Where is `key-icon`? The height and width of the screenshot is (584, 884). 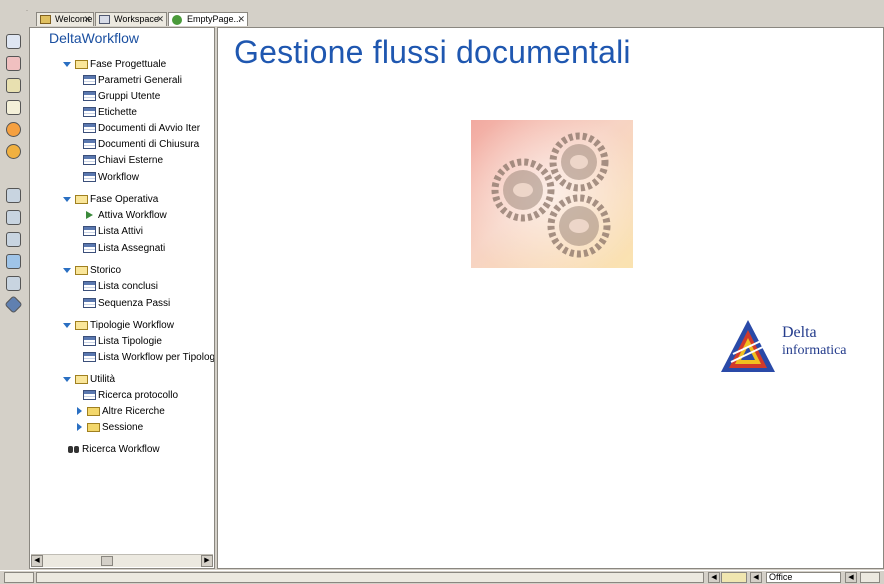
key-icon is located at coordinates (734, 577).